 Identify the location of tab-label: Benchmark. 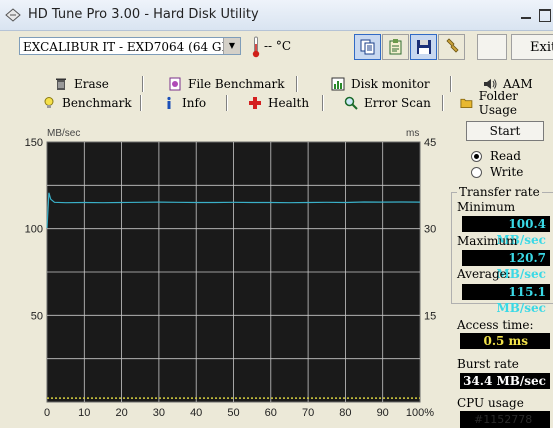
(97, 103).